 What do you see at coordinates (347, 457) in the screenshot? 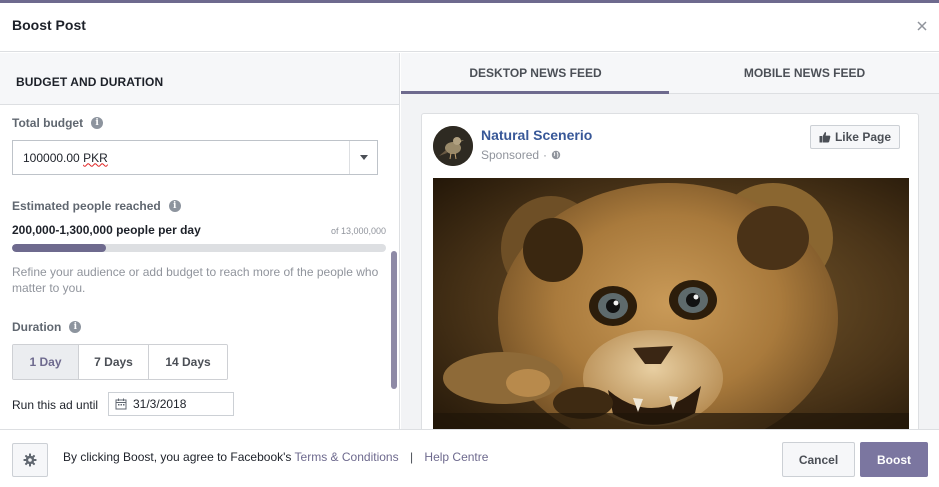
I see `terms-conditions-link: Terms & Conditions` at bounding box center [347, 457].